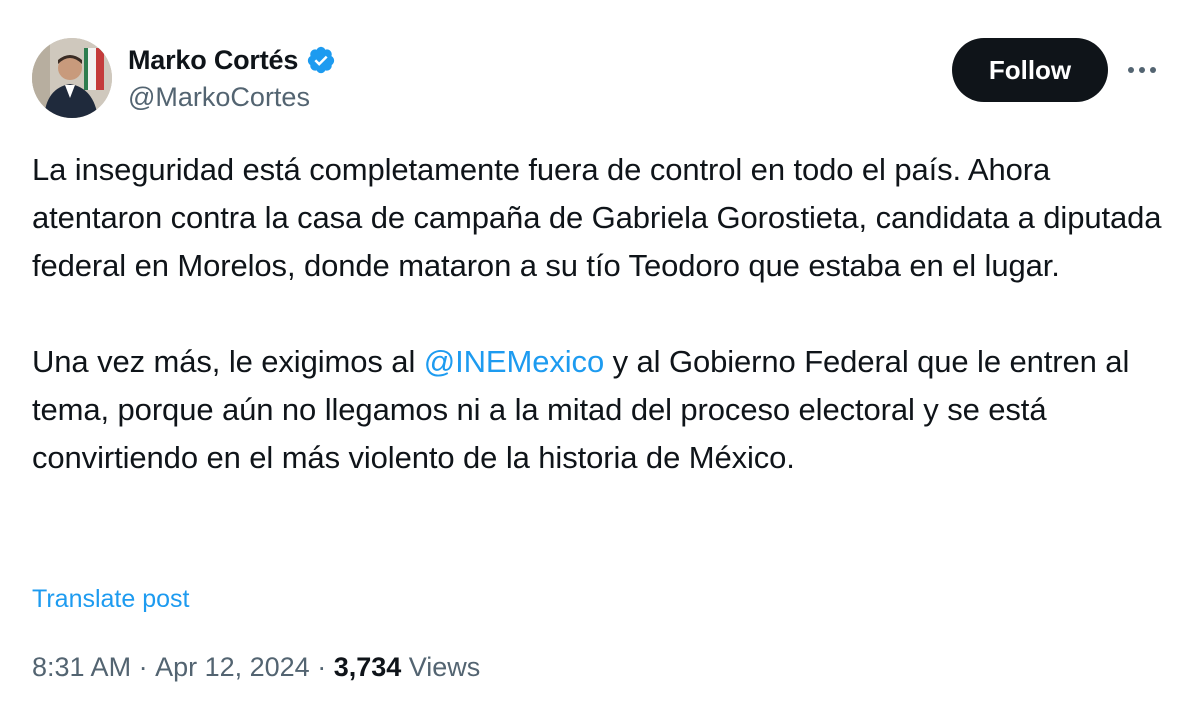 The width and height of the screenshot is (1188, 720). Describe the element at coordinates (441, 667) in the screenshot. I see `views-label: Views` at that location.